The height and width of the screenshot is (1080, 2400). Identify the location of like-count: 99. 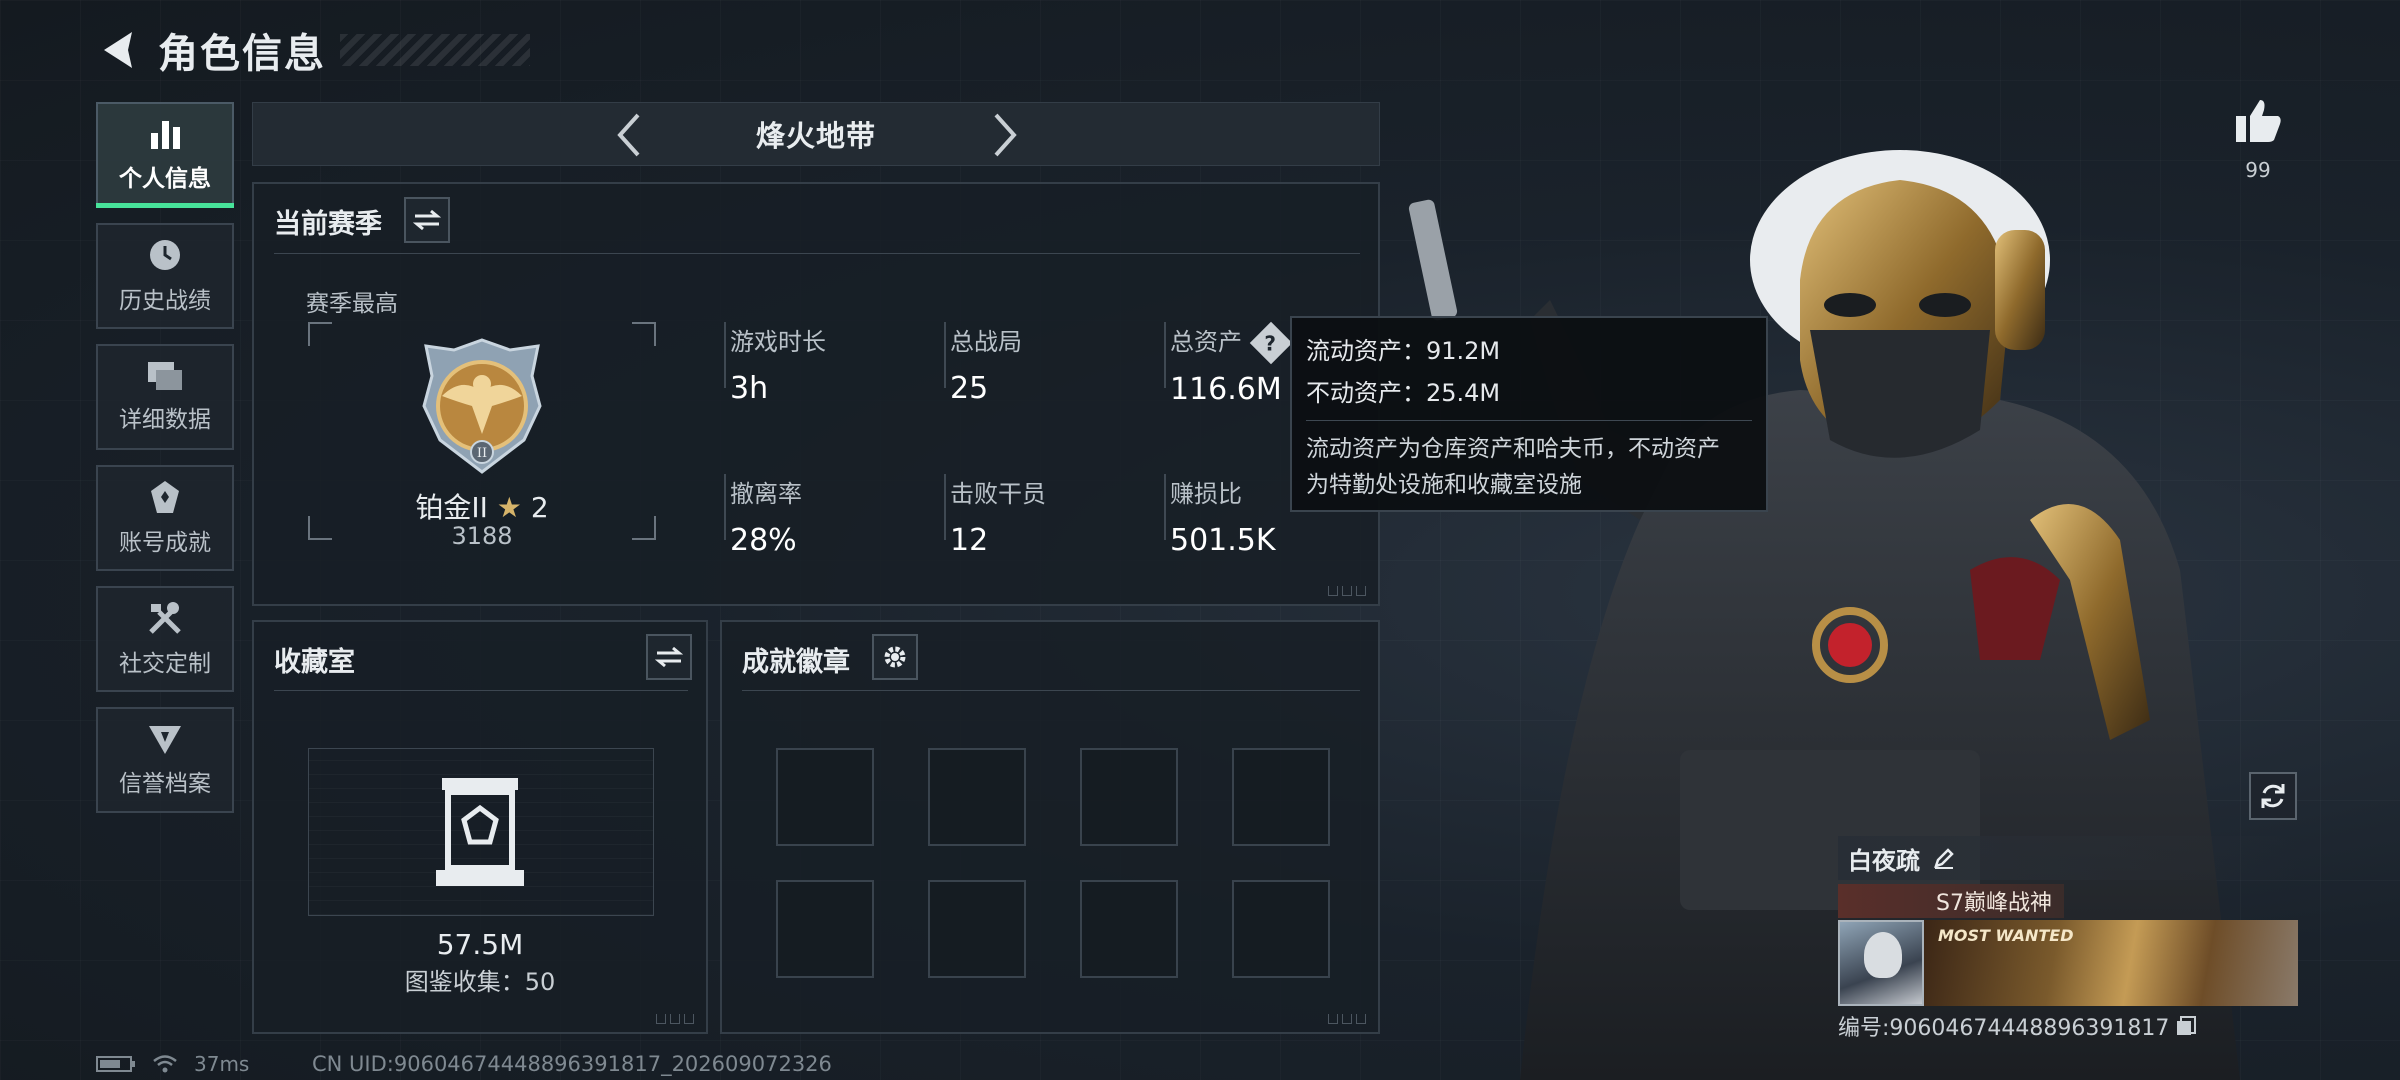
(2258, 170).